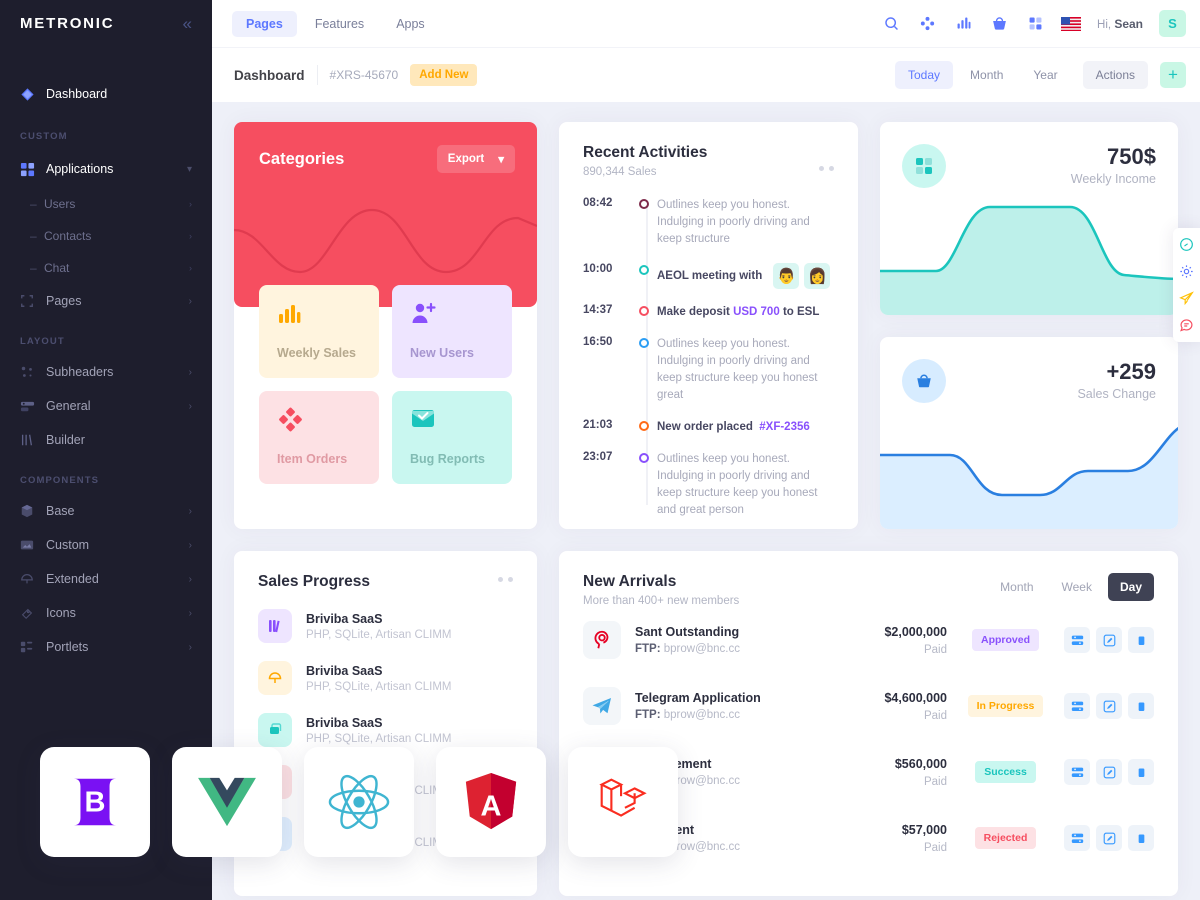  Describe the element at coordinates (316, 353) in the screenshot. I see `tile-label: Weekly Sales` at that location.